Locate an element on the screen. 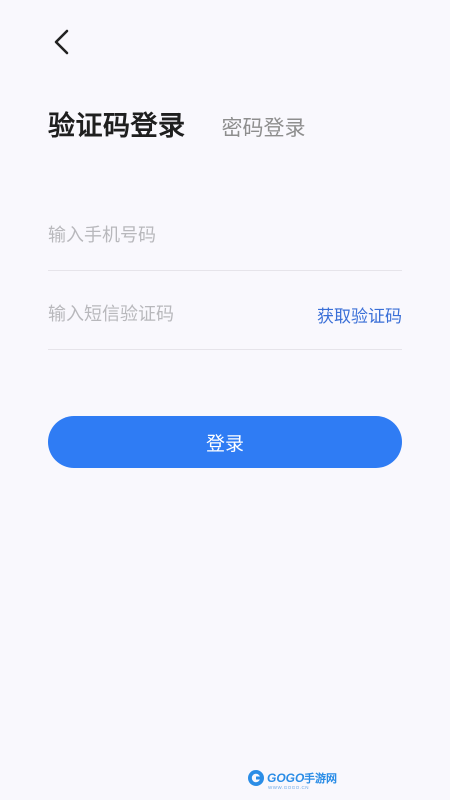 Image resolution: width=450 pixels, height=800 pixels. sms-code-field: 获取验证码 is located at coordinates (225, 314).